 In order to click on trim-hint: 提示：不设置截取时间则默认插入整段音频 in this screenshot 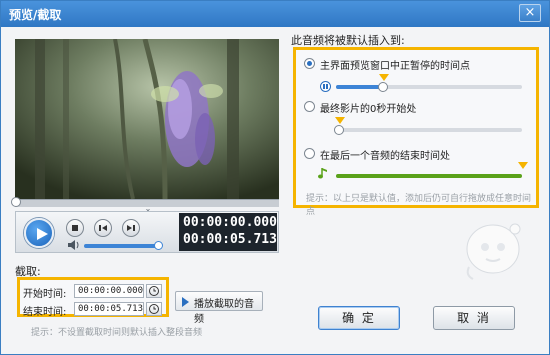, I will do `click(117, 333)`.